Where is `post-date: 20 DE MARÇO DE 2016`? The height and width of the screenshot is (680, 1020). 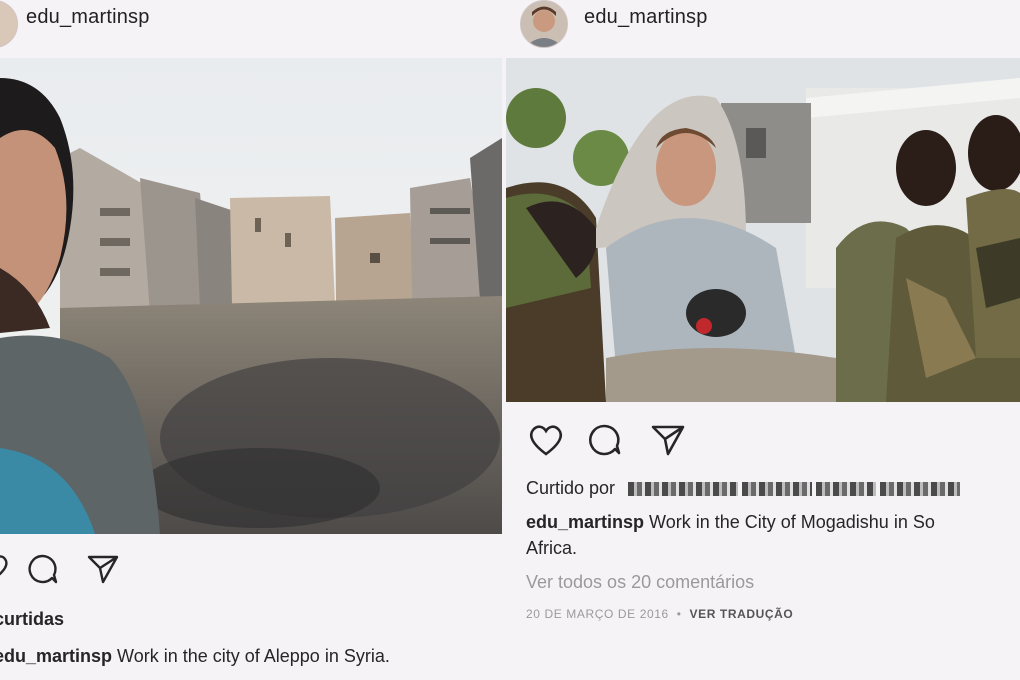
post-date: 20 DE MARÇO DE 2016 is located at coordinates (597, 614).